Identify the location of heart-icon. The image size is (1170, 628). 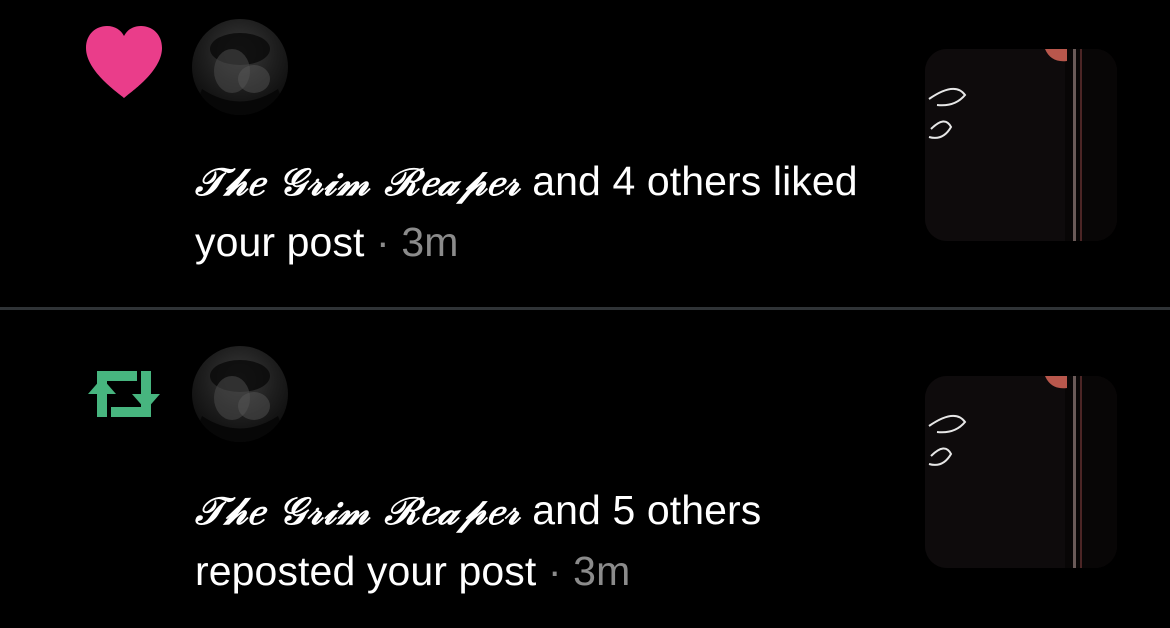
(124, 64).